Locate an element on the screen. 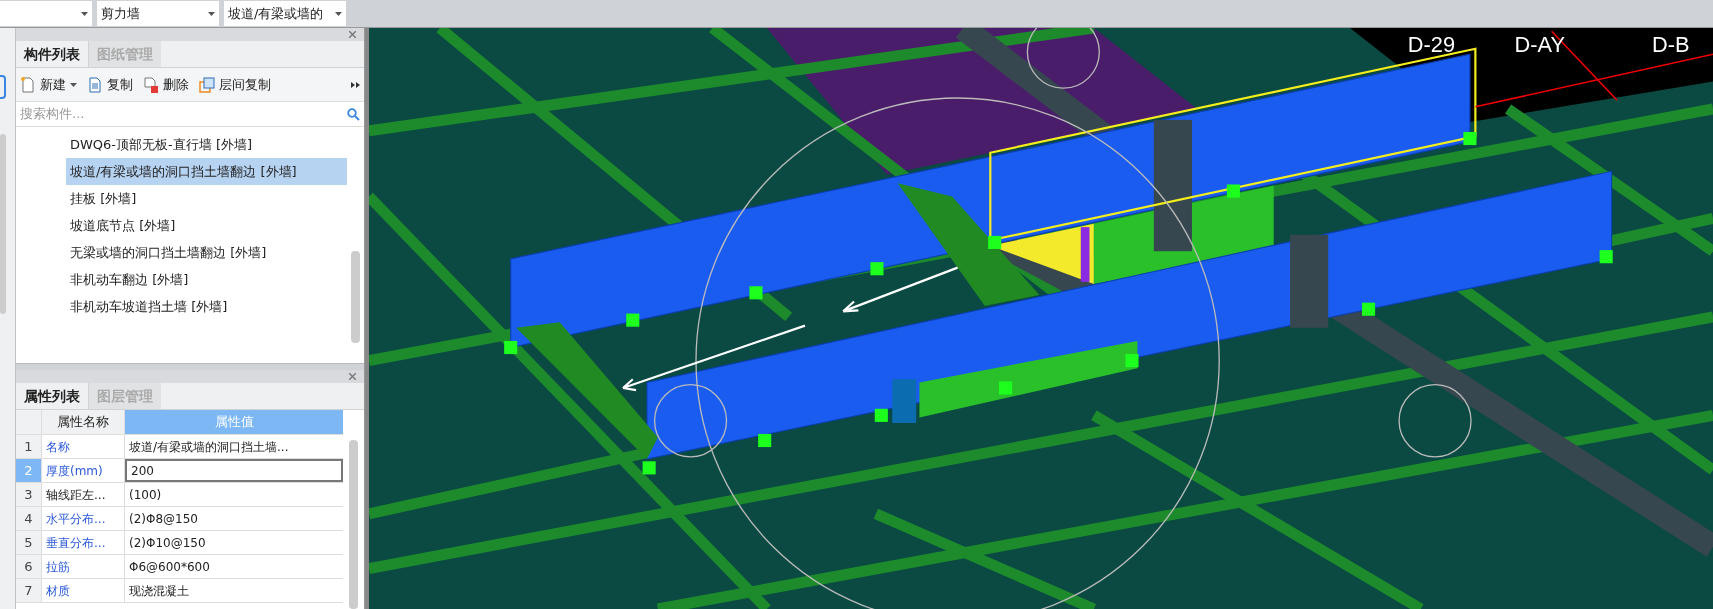  toolbar-button: 新建 is located at coordinates (48, 84).